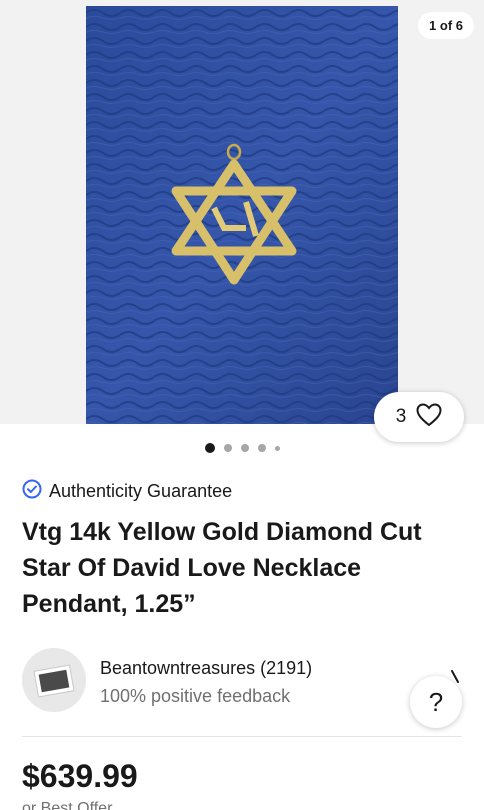 The width and height of the screenshot is (484, 810). Describe the element at coordinates (242, 736) in the screenshot. I see `divider` at that location.